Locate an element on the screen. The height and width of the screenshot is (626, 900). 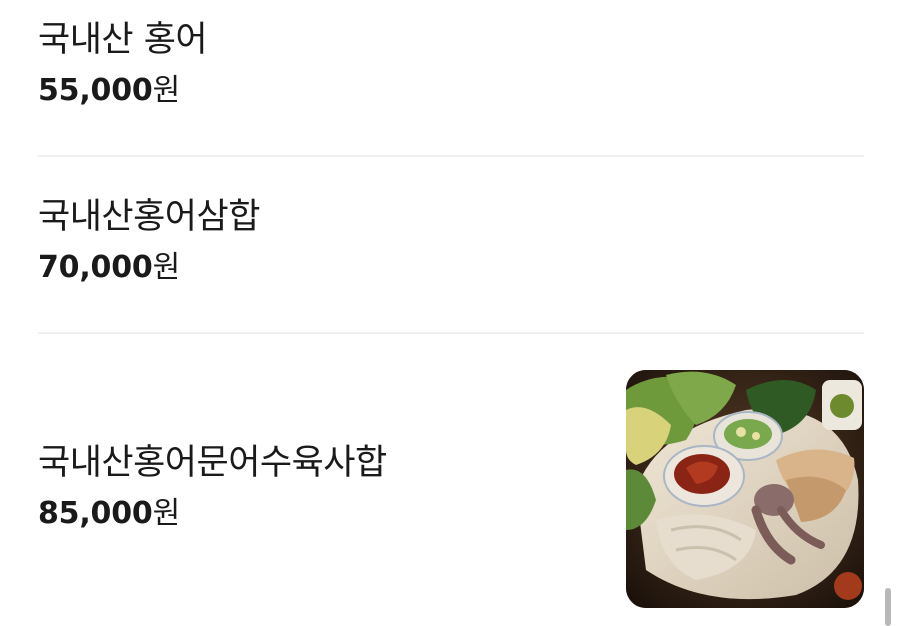
menu-item-skate: 국내산 홍어 55,000원 is located at coordinates (451, 64).